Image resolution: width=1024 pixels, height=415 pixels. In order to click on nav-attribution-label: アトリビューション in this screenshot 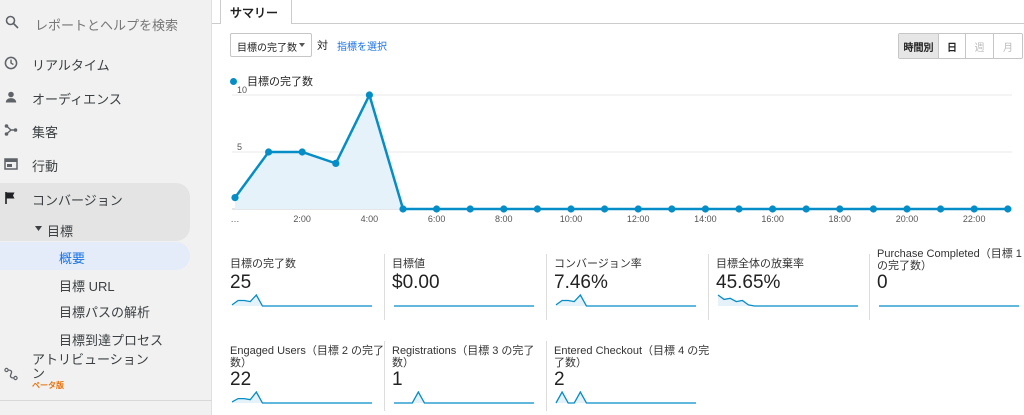, I will do `click(90, 359)`.